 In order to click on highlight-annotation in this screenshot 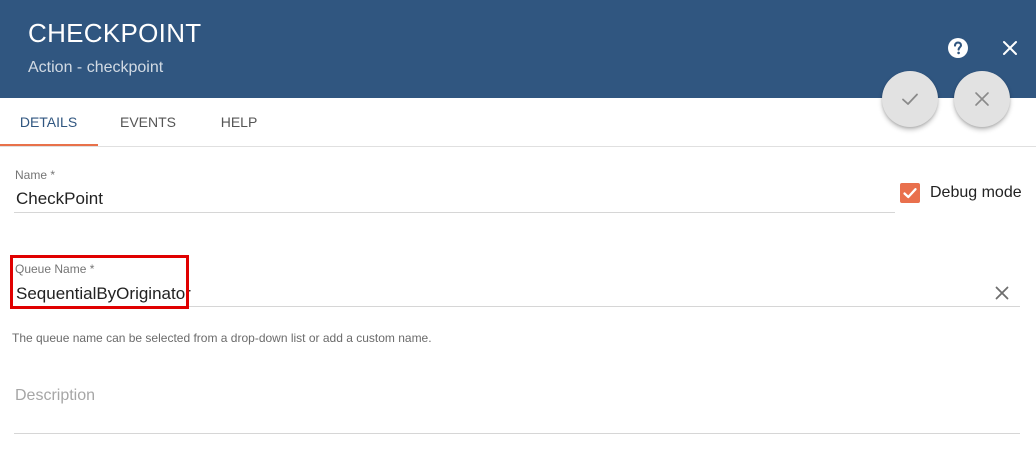, I will do `click(99, 282)`.